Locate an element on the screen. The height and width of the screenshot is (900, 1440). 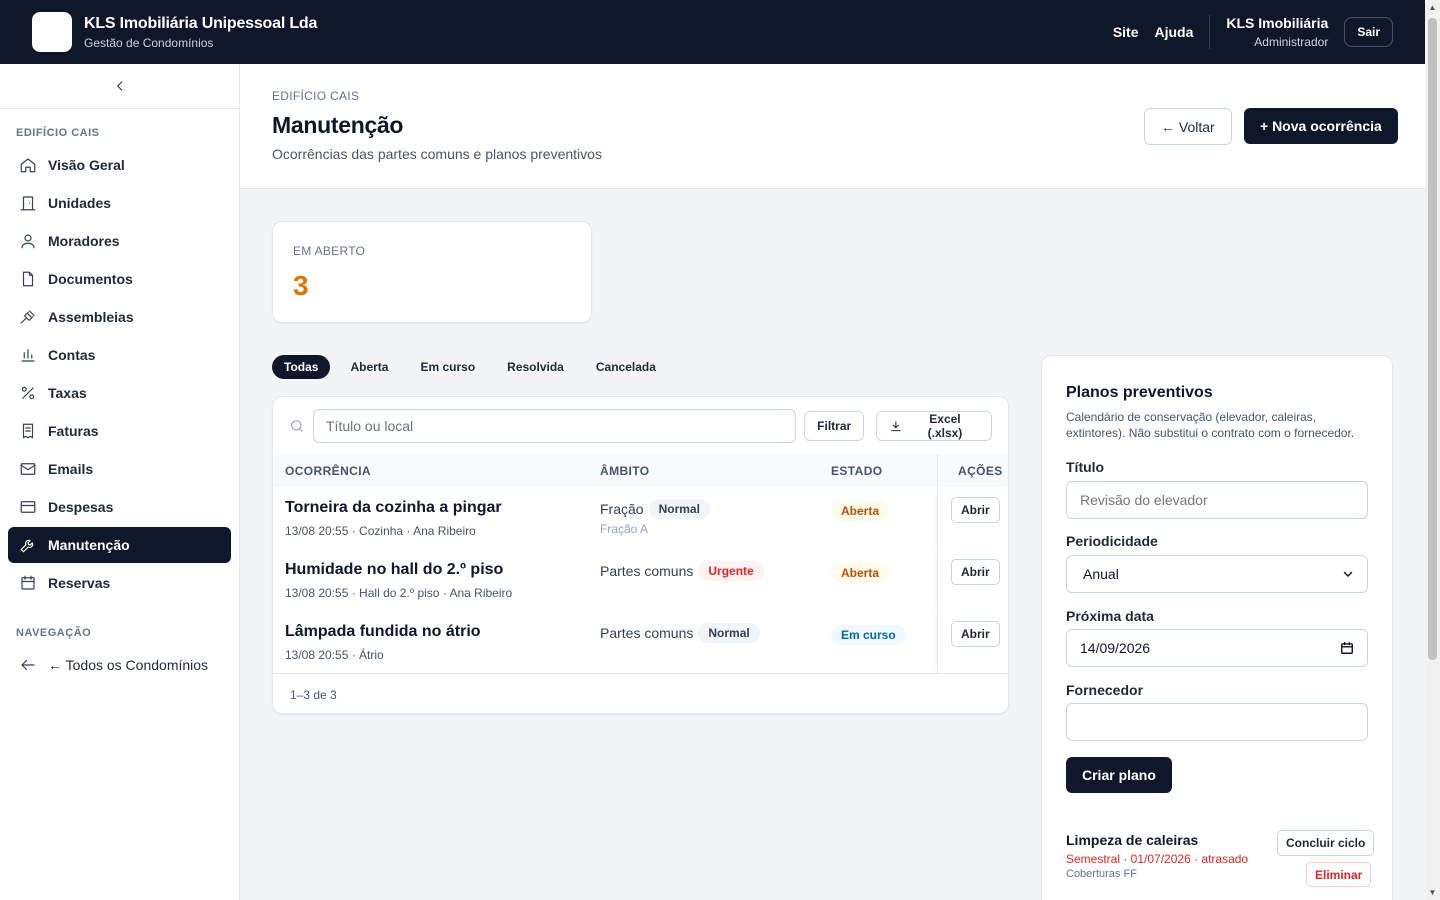
occurrence-title: Humidade no hall do 2.º piso is located at coordinates (394, 570).